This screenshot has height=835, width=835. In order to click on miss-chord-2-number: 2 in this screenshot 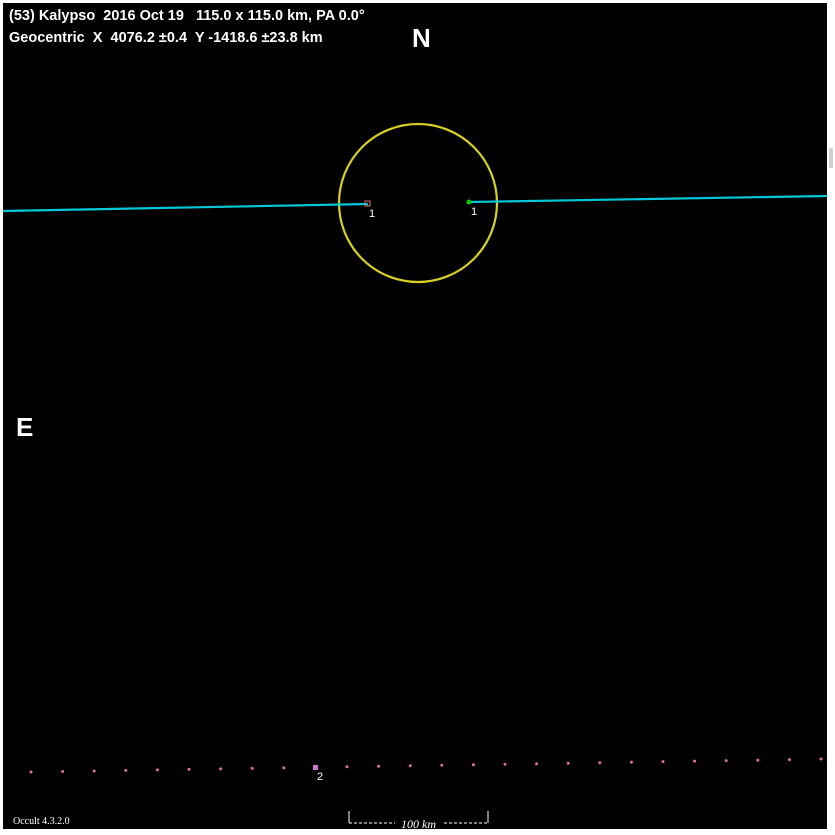, I will do `click(320, 777)`.